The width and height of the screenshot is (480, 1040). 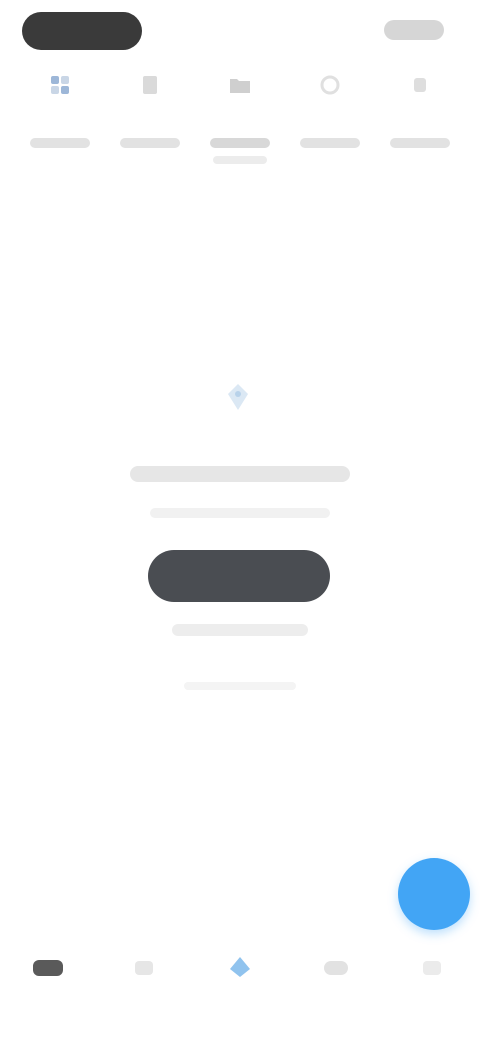 What do you see at coordinates (240, 513) in the screenshot?
I see `empty-state-subtitle` at bounding box center [240, 513].